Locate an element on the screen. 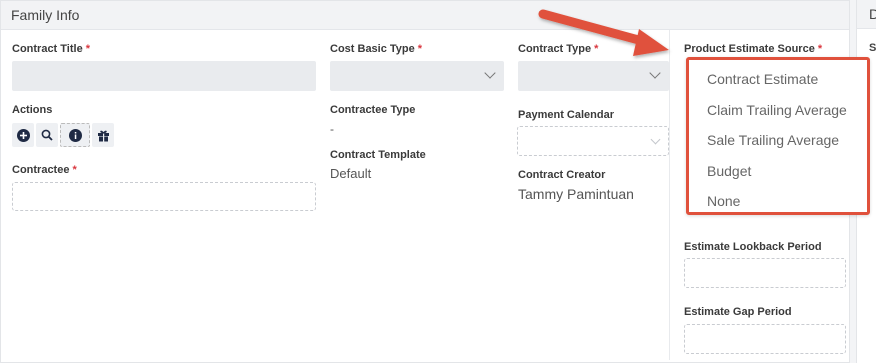 The width and height of the screenshot is (876, 363). dropdown-option: Claim Trailing Average is located at coordinates (778, 110).